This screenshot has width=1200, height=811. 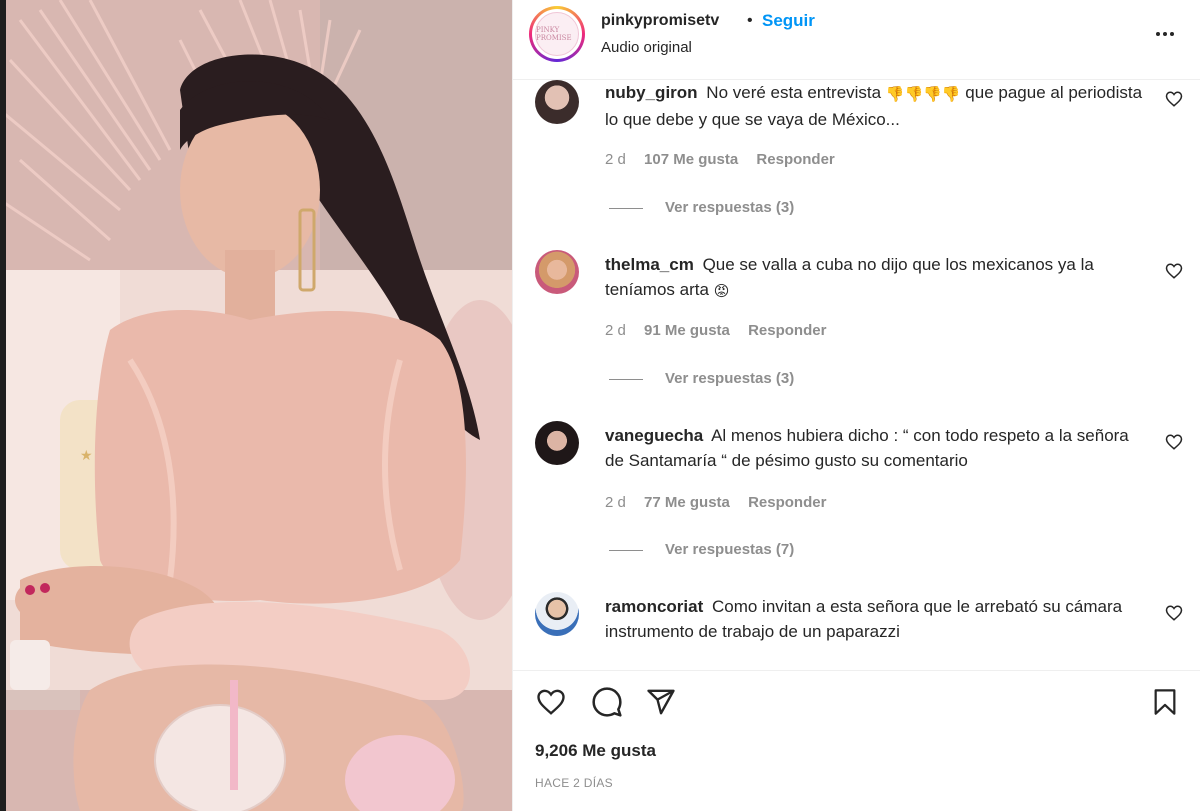 I want to click on likes-count: 9,206 Me gusta, so click(x=595, y=751).